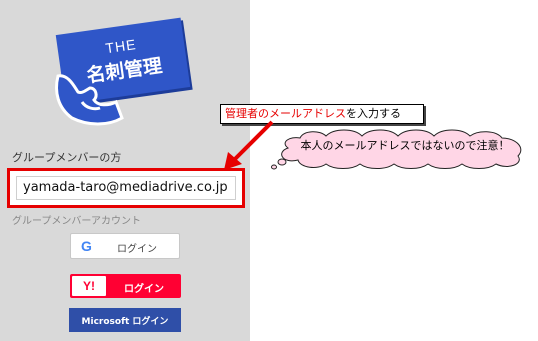 This screenshot has width=538, height=341. Describe the element at coordinates (89, 286) in the screenshot. I see `yahoo-icon: Y!` at that location.